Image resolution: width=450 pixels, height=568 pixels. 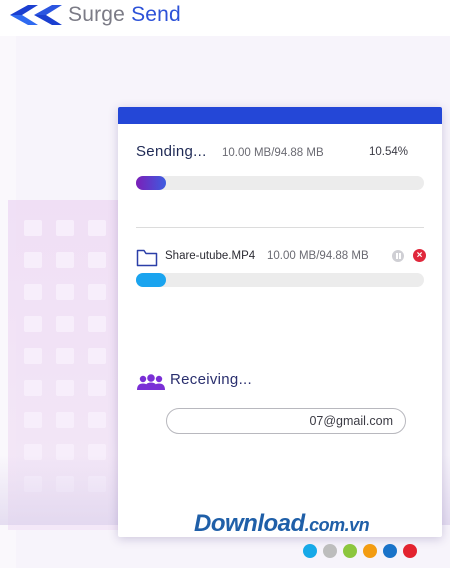 I want to click on surge-send-logo-icon, so click(x=36, y=15).